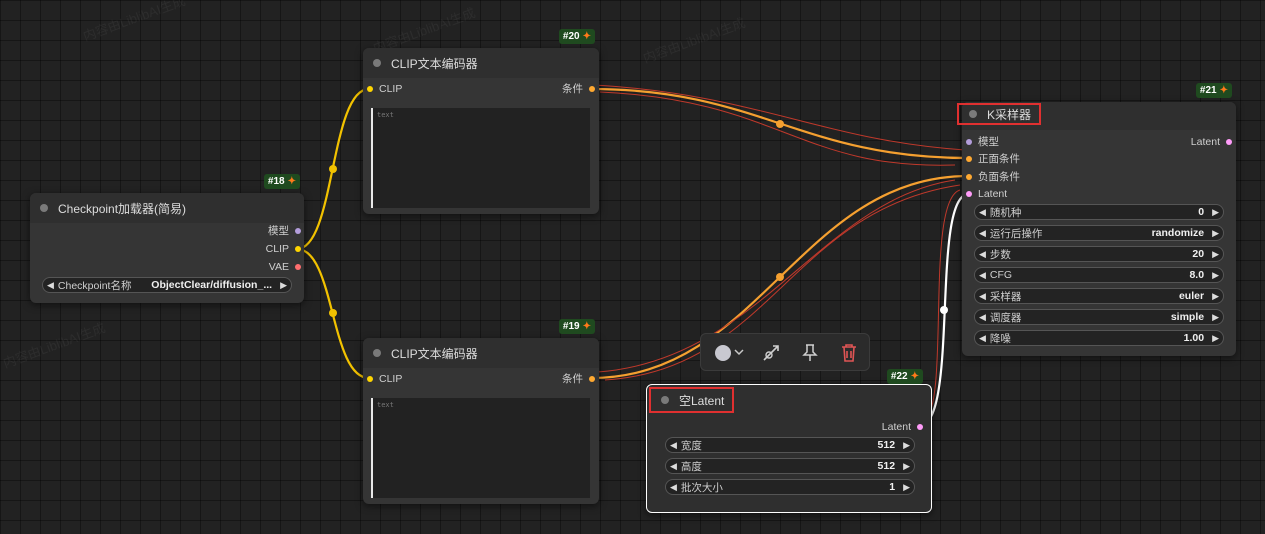 This screenshot has height=534, width=1265. I want to click on width-widget: ◀ 宽度 512 ▶, so click(790, 445).